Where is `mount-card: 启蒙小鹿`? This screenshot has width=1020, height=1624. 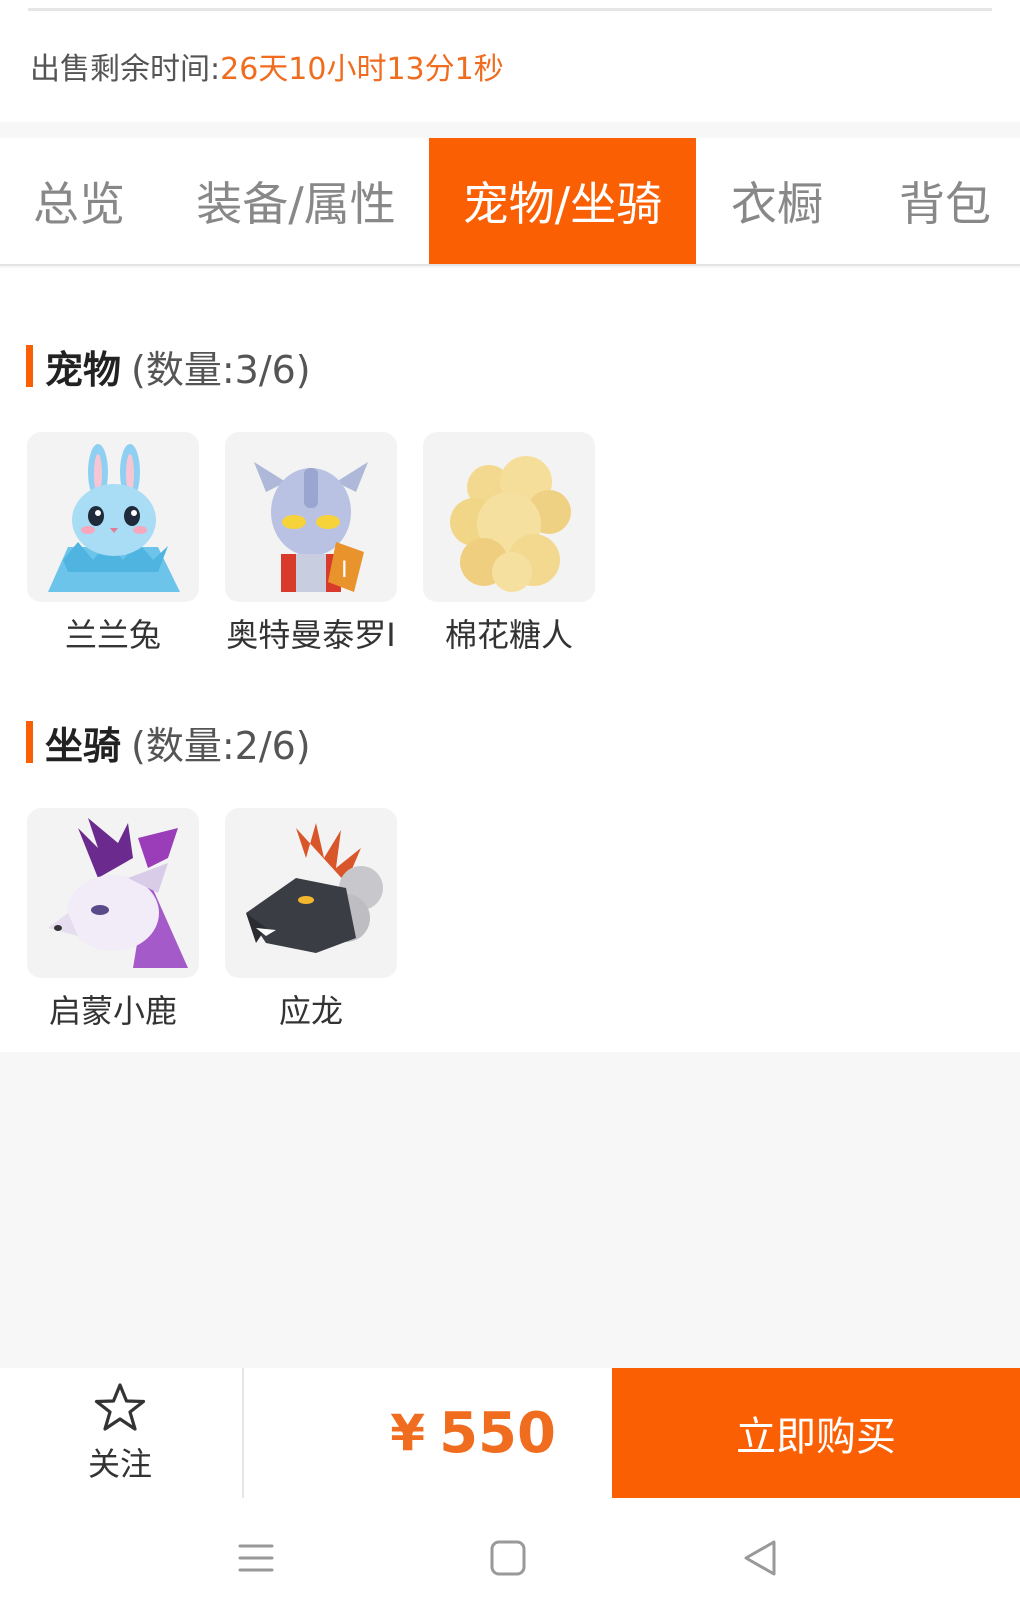
mount-card: 启蒙小鹿 is located at coordinates (113, 920).